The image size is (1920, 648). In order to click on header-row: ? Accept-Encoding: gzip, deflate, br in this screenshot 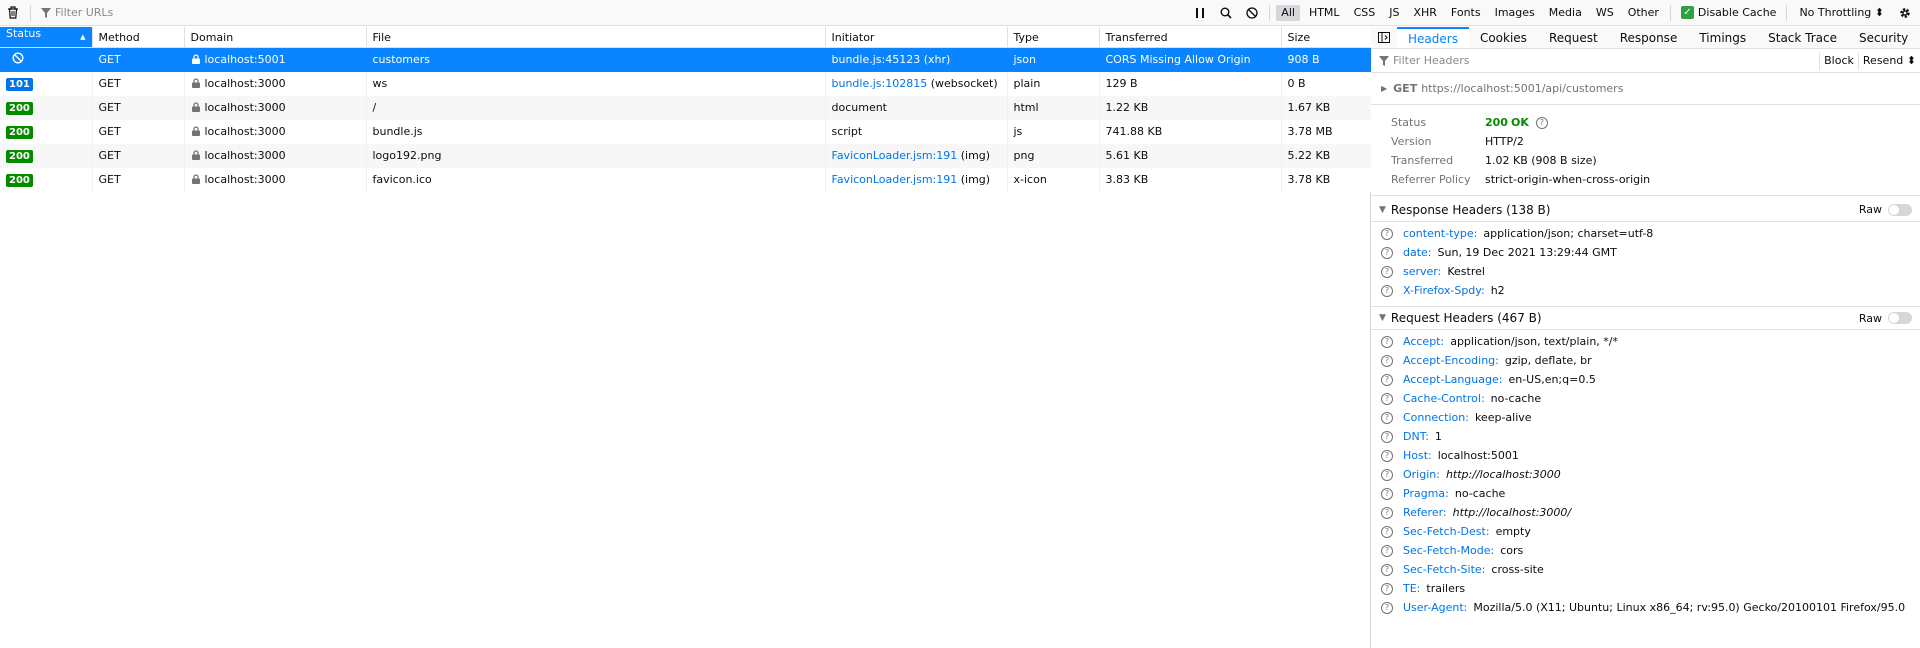, I will do `click(1650, 360)`.